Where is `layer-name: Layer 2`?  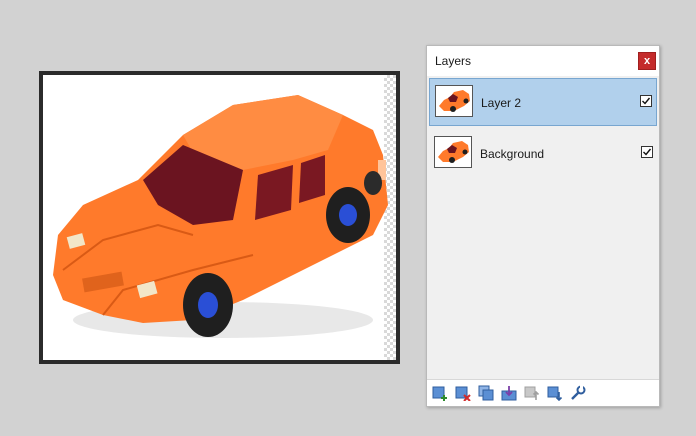 layer-name: Layer 2 is located at coordinates (501, 103).